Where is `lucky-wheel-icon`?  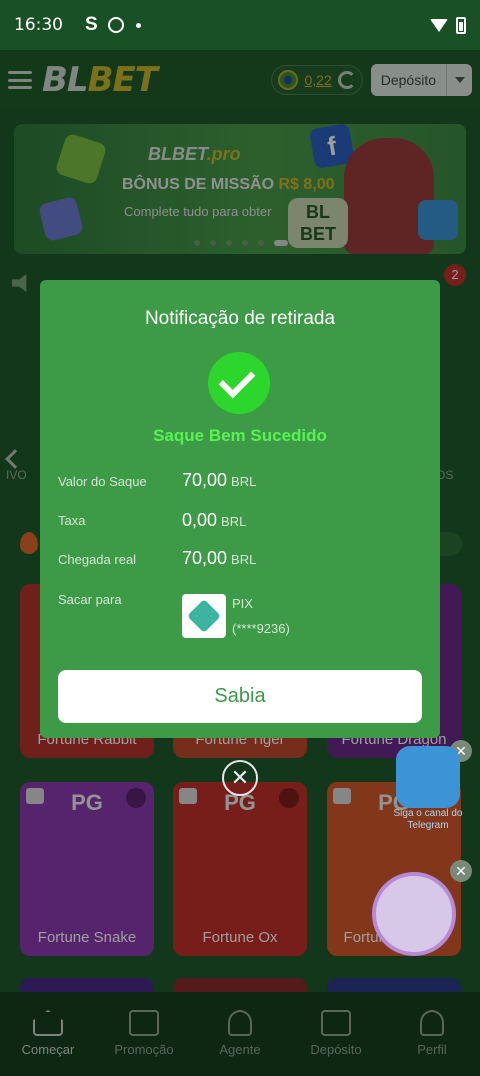
lucky-wheel-icon is located at coordinates (414, 914).